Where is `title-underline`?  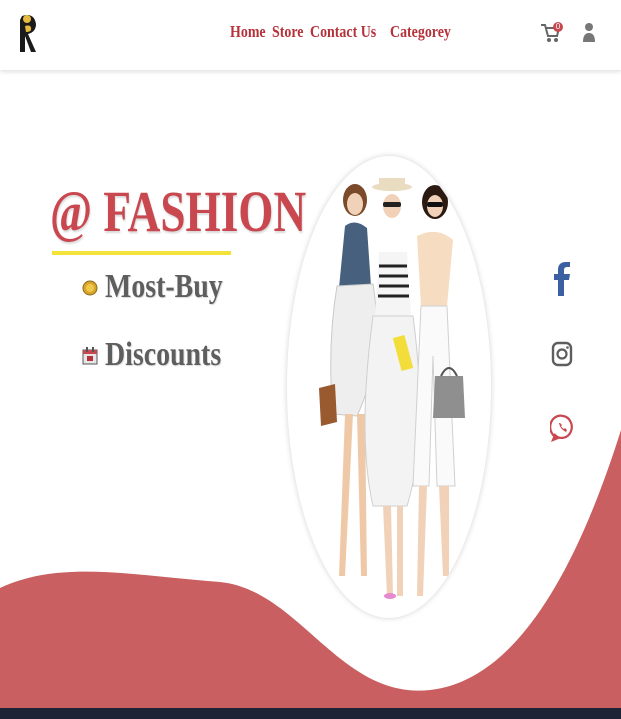
title-underline is located at coordinates (141, 253).